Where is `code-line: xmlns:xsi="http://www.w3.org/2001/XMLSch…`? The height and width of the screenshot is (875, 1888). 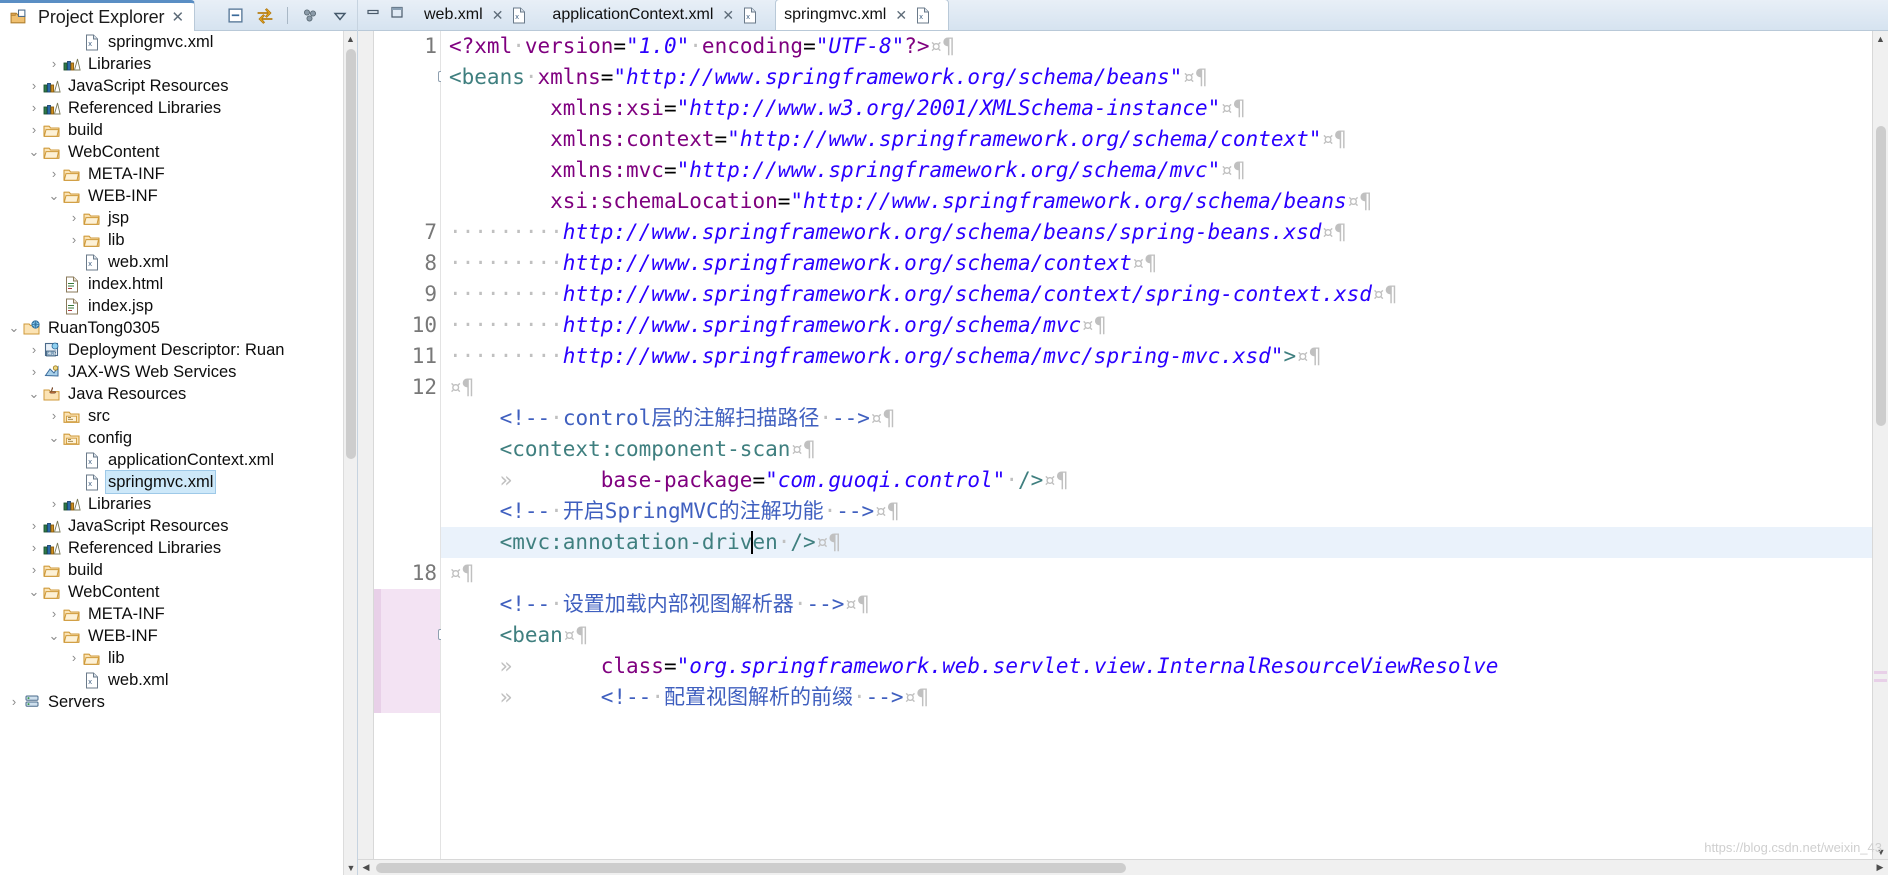 code-line: xmlns:xsi="http://www.w3.org/2001/XMLSch… is located at coordinates (1156, 108).